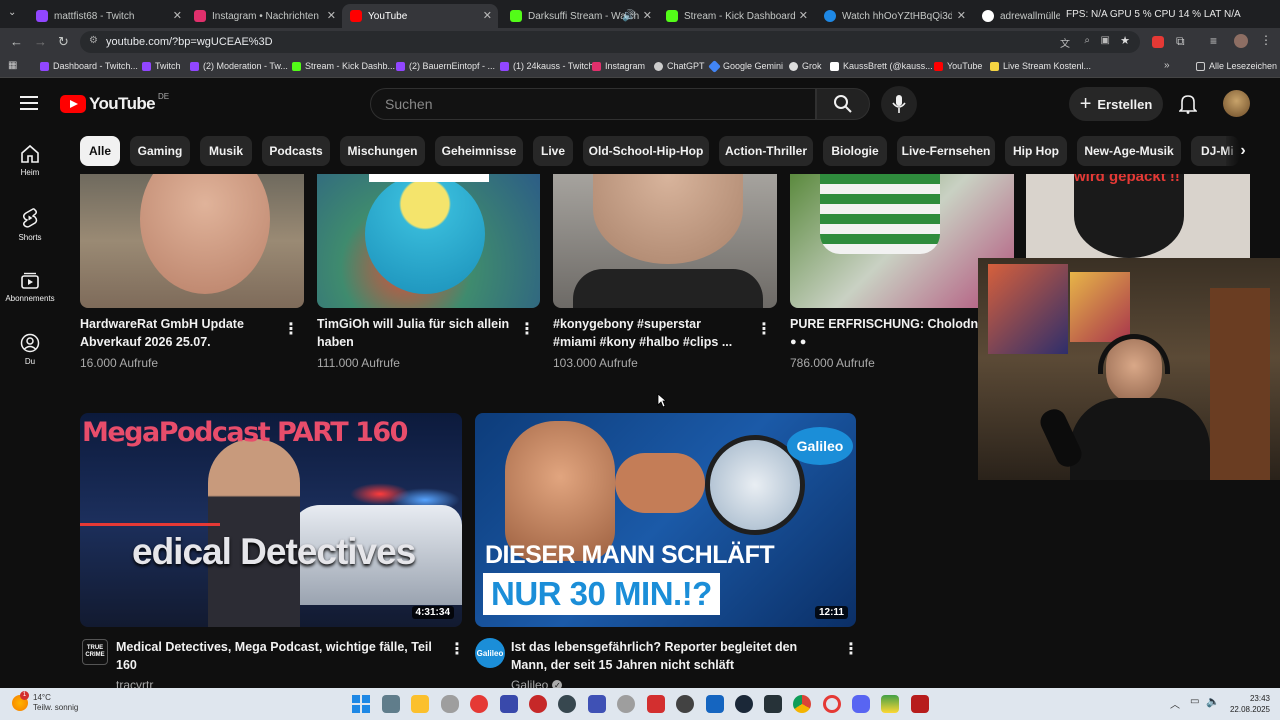 Image resolution: width=1280 pixels, height=720 pixels. What do you see at coordinates (1065, 42) in the screenshot?
I see `translate-icon: 文` at bounding box center [1065, 42].